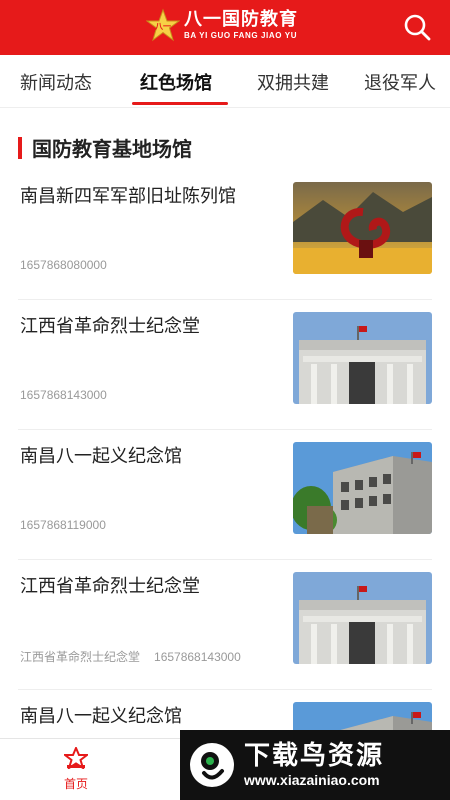 This screenshot has width=450, height=800. I want to click on section-header: 国防教育基地场馆, so click(105, 147).